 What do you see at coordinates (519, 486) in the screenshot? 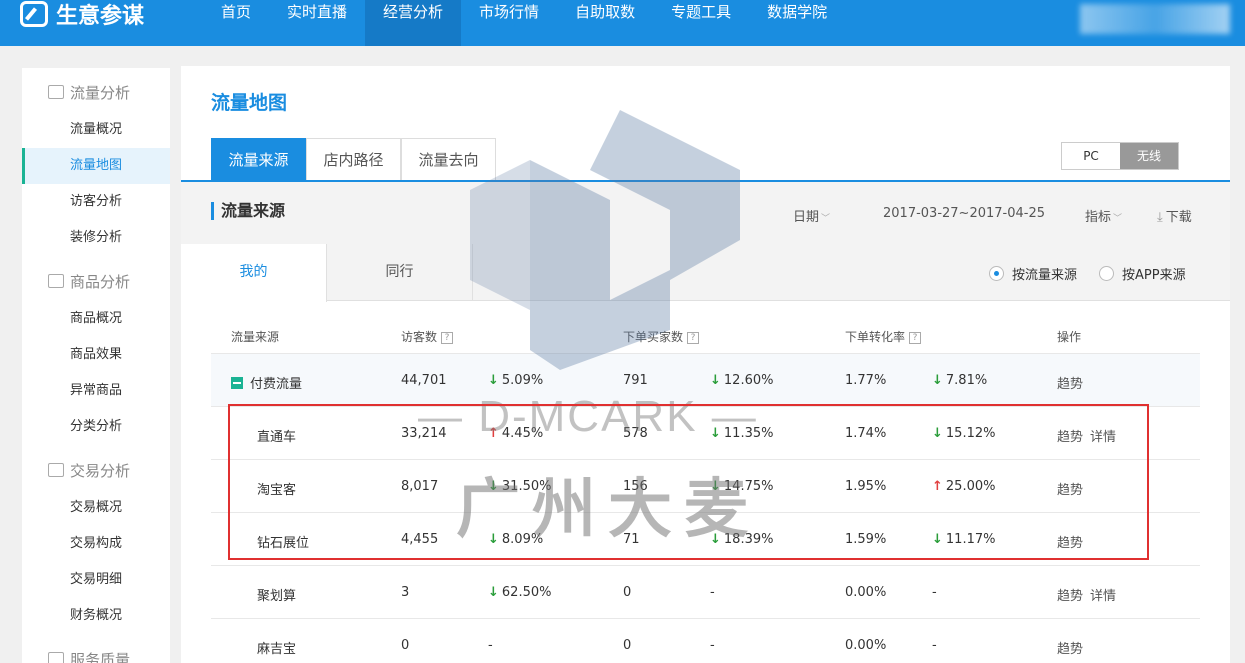
I see `visitors-change-cell: ↓ 31.50%` at bounding box center [519, 486].